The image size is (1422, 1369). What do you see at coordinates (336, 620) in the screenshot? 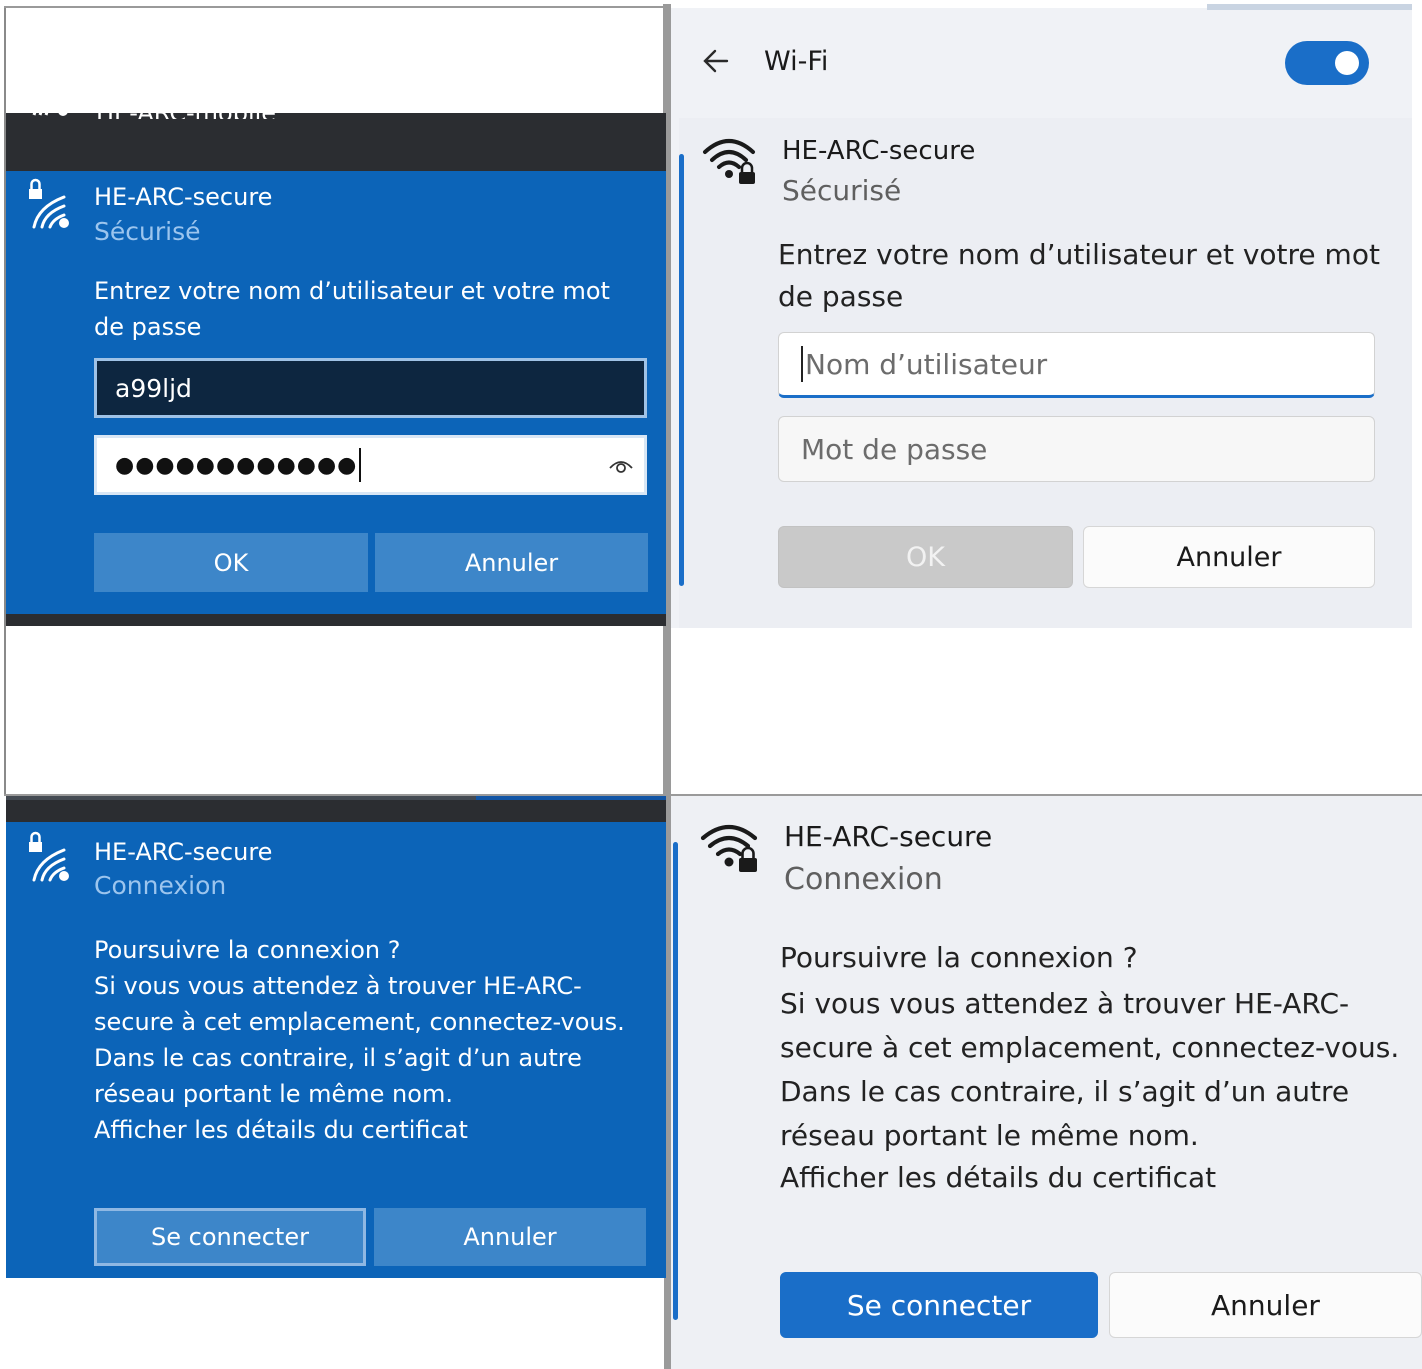
I see `network-list-peek-bottom` at bounding box center [336, 620].